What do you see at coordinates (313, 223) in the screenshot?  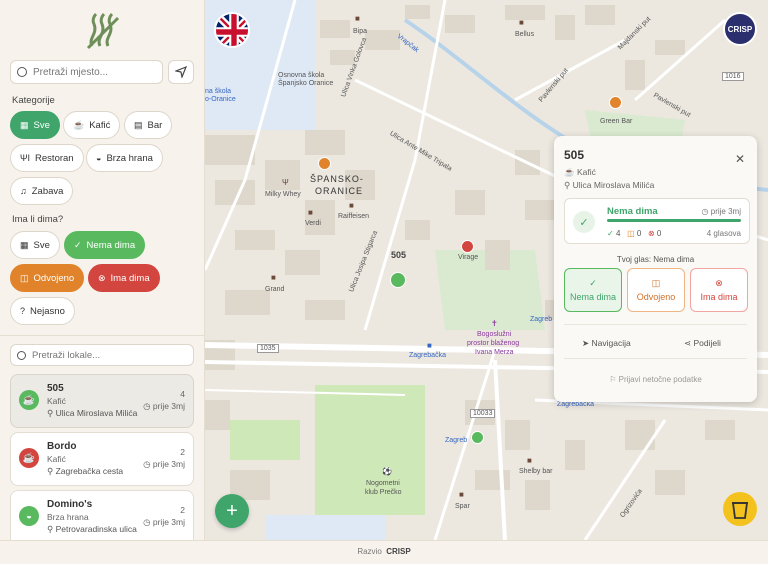 I see `map-label: Verdi` at bounding box center [313, 223].